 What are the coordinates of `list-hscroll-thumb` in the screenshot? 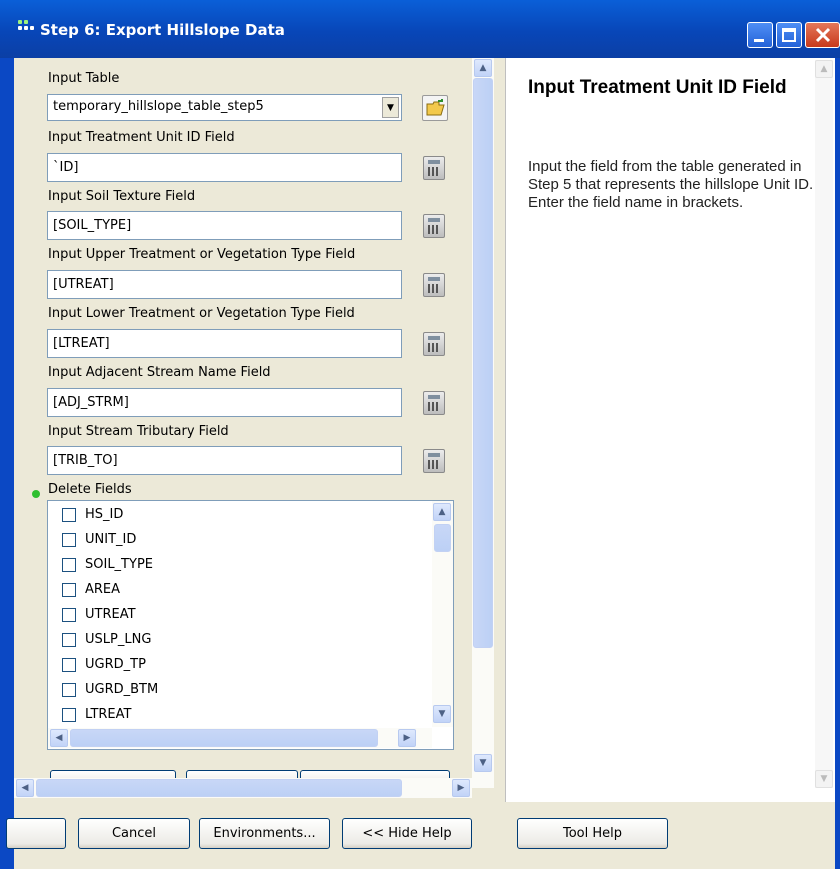 It's located at (224, 738).